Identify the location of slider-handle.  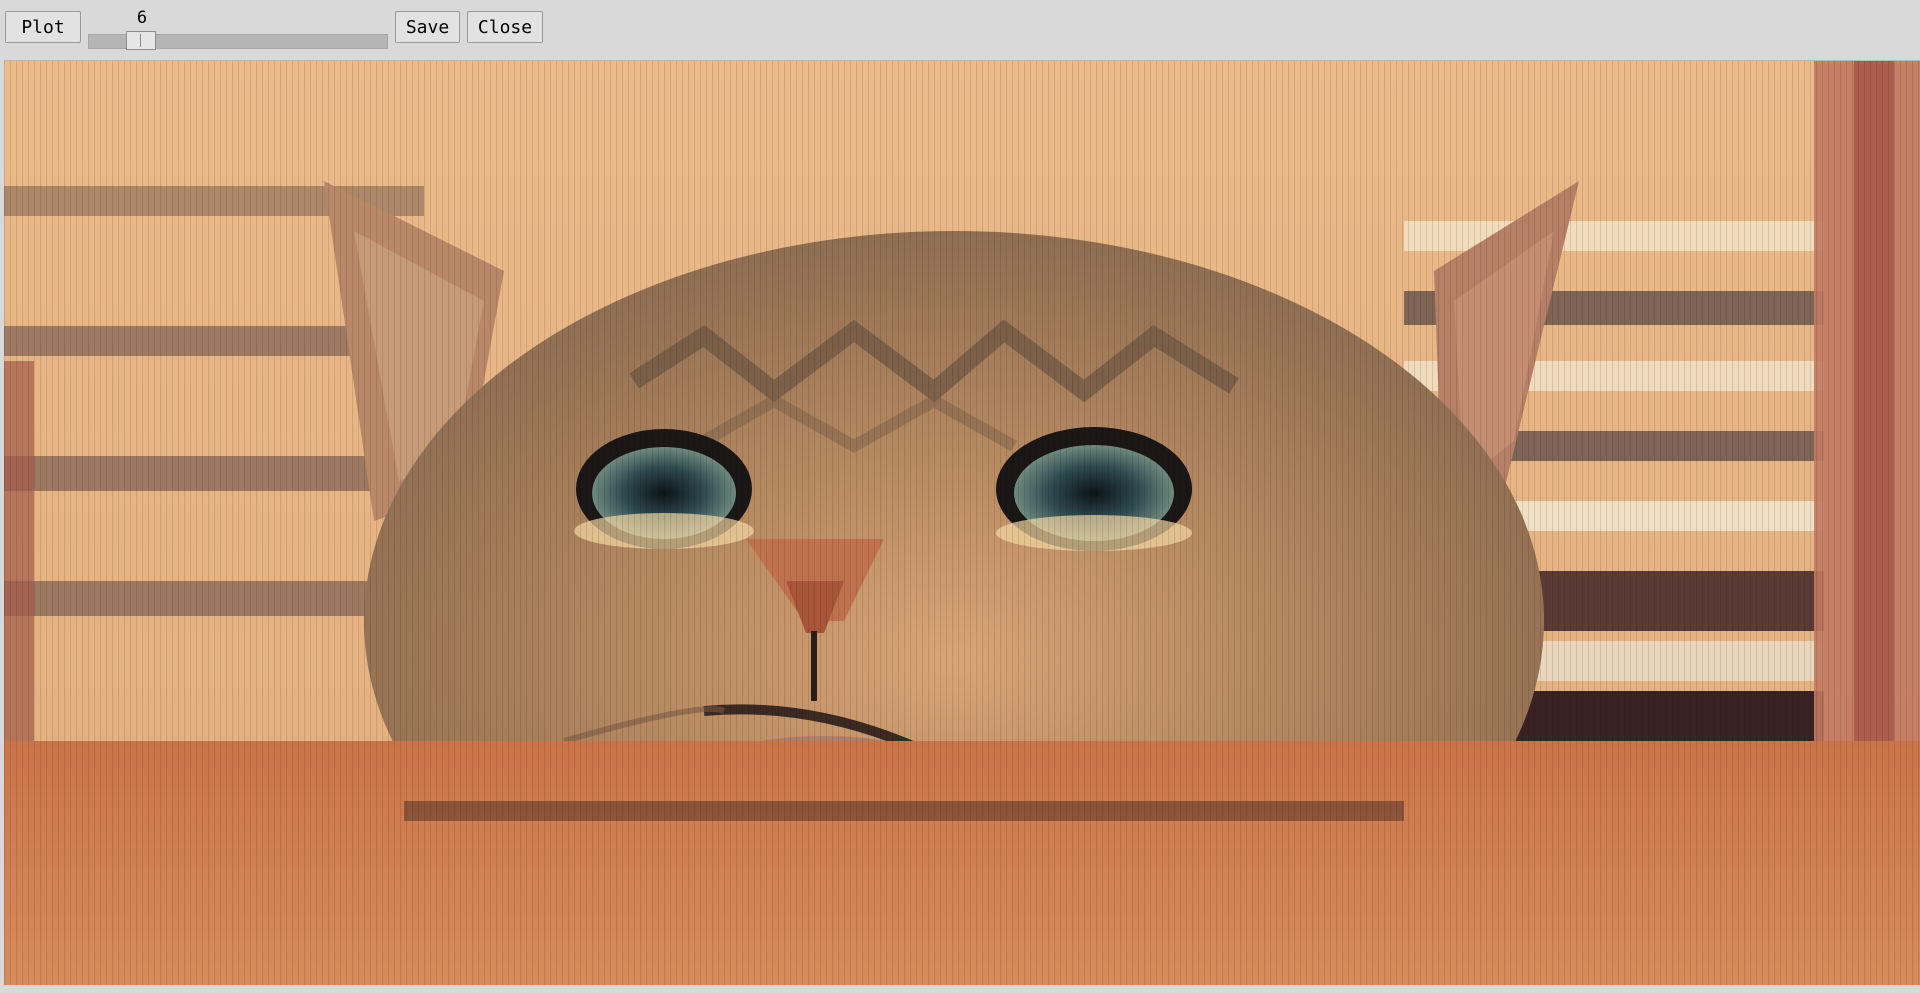
(141, 40).